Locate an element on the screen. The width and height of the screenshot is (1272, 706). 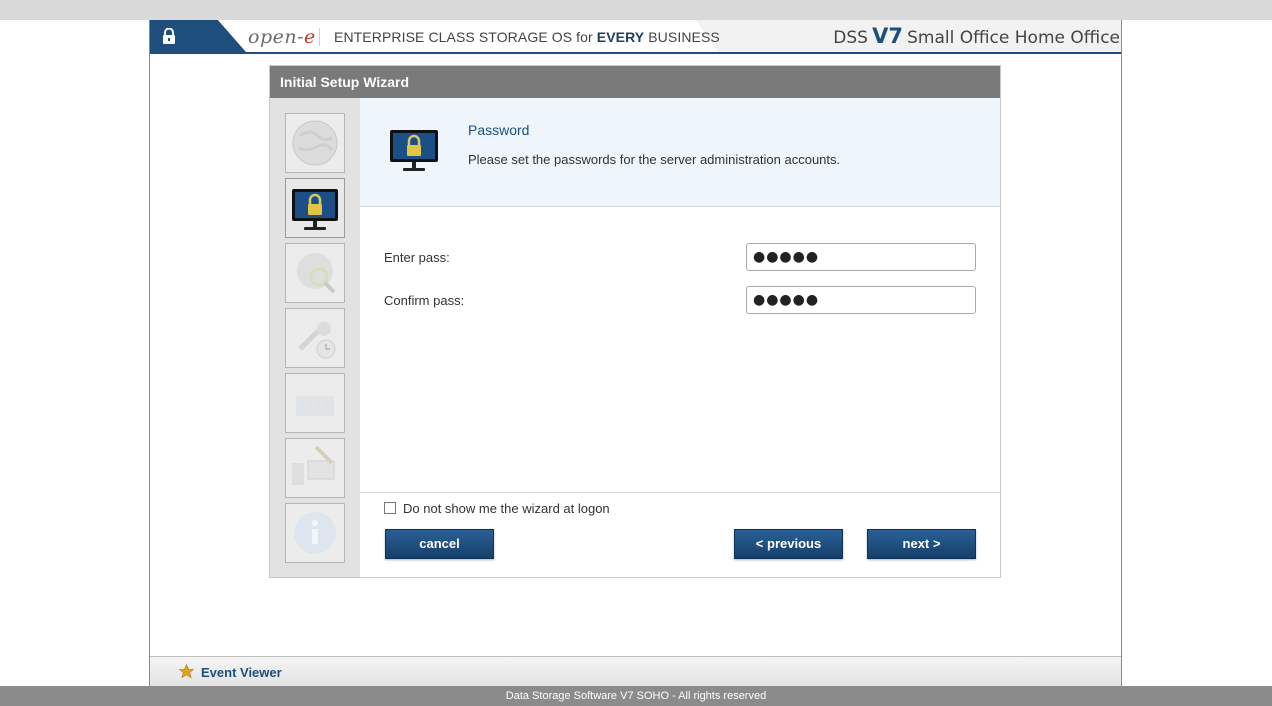
confirm-pass-label: Confirm pass: is located at coordinates (424, 300).